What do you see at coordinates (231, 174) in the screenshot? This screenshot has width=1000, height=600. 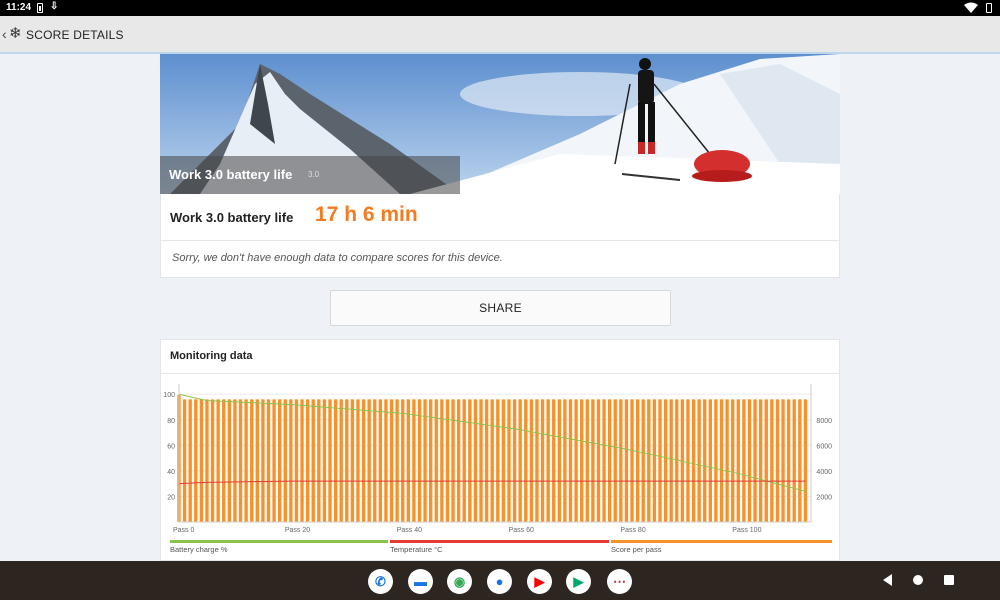 I see `hero-test-name: Work 3.0 battery life` at bounding box center [231, 174].